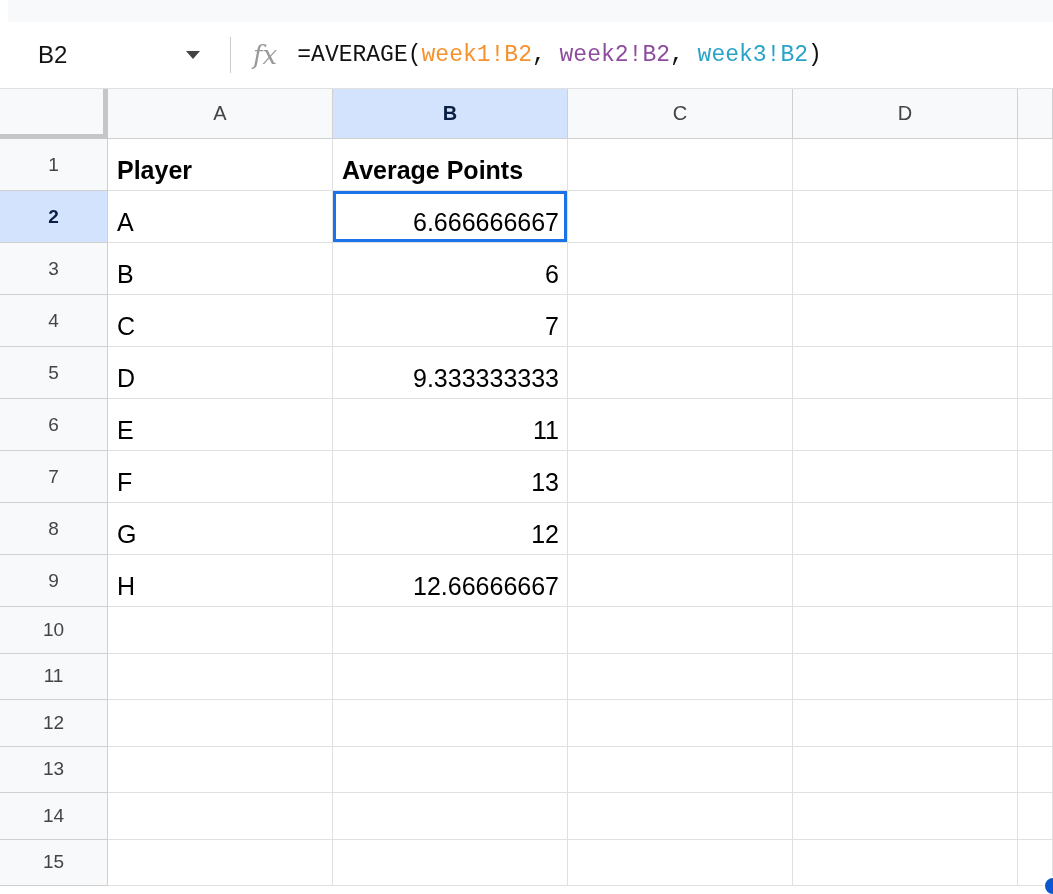 This screenshot has height=894, width=1053. Describe the element at coordinates (220, 321) in the screenshot. I see `table-cell: C` at that location.